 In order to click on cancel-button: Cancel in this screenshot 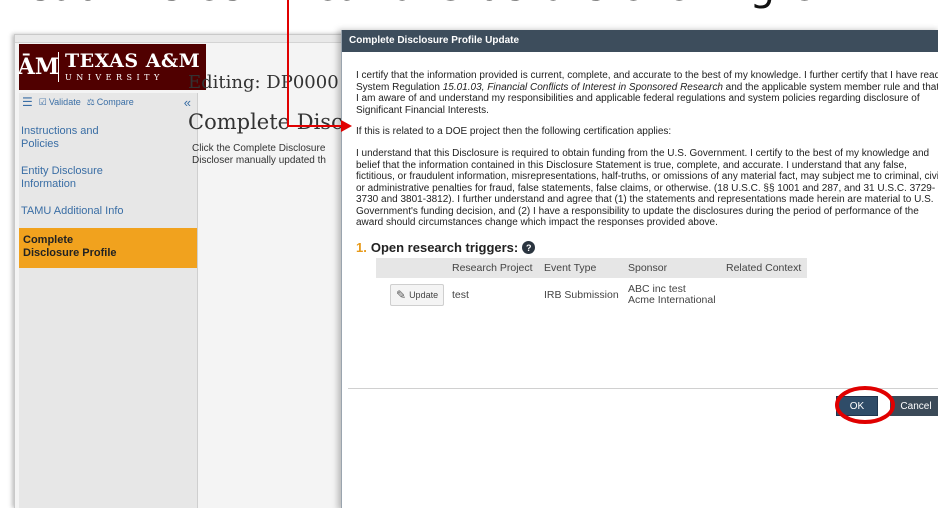, I will do `click(914, 406)`.